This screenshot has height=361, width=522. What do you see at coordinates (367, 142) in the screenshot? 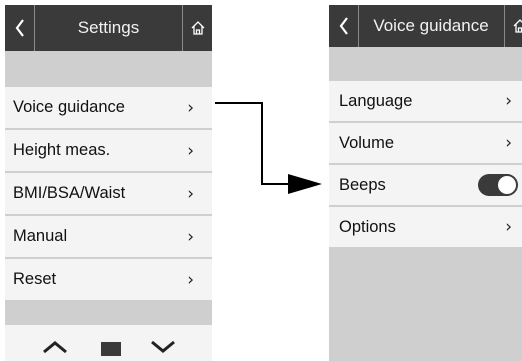
I see `menu-item-label: Volume` at bounding box center [367, 142].